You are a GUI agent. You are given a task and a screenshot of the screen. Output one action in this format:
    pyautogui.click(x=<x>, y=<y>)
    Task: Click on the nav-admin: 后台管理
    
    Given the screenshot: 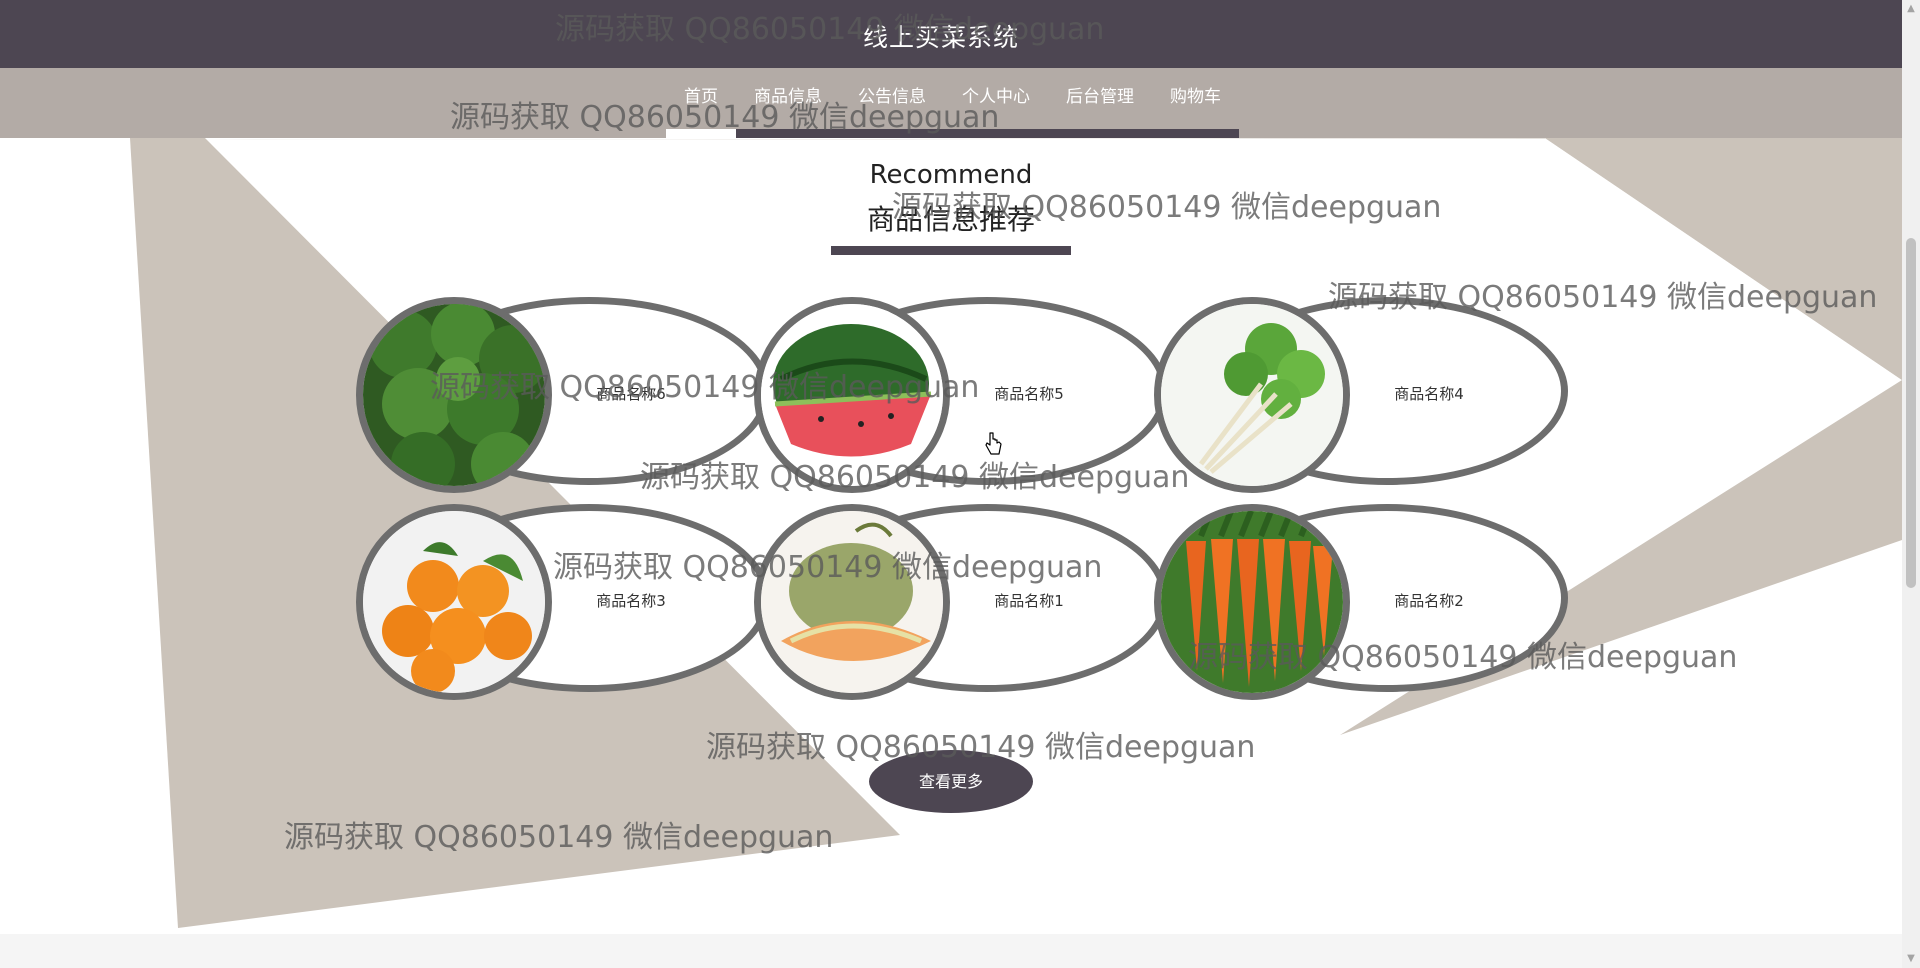 What is the action you would take?
    pyautogui.click(x=1100, y=103)
    